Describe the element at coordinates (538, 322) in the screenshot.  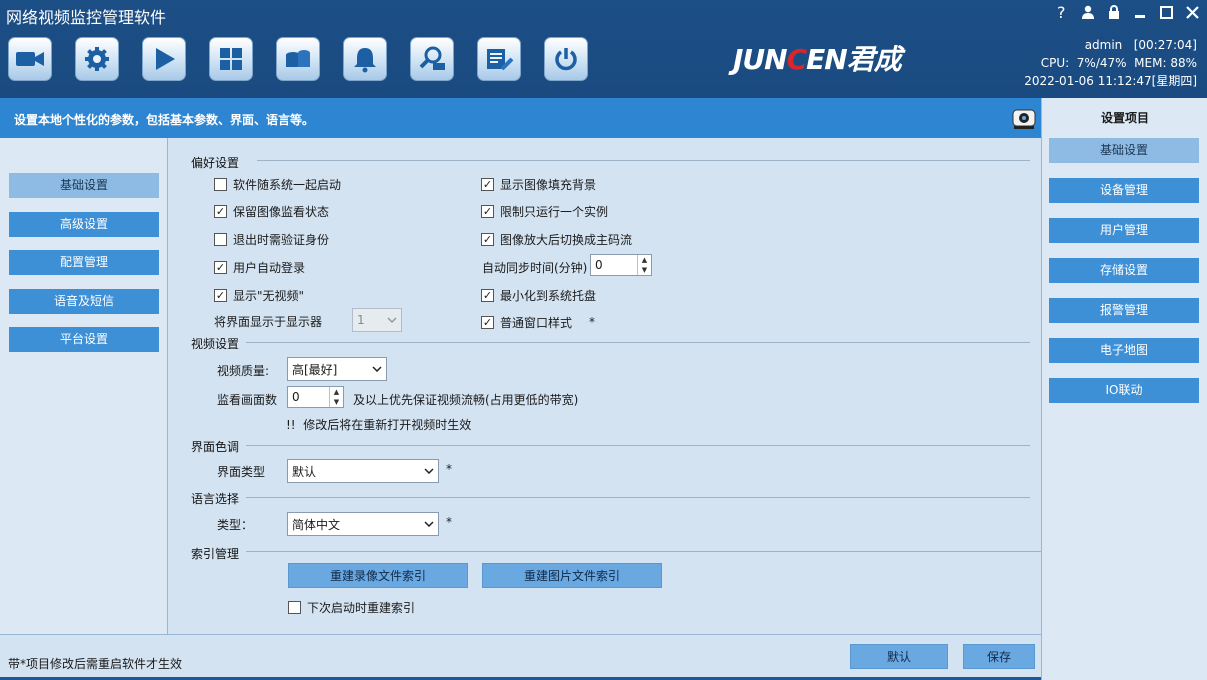
I see `pref-normal-window-style: ✓ 普通窗口样式 *` at that location.